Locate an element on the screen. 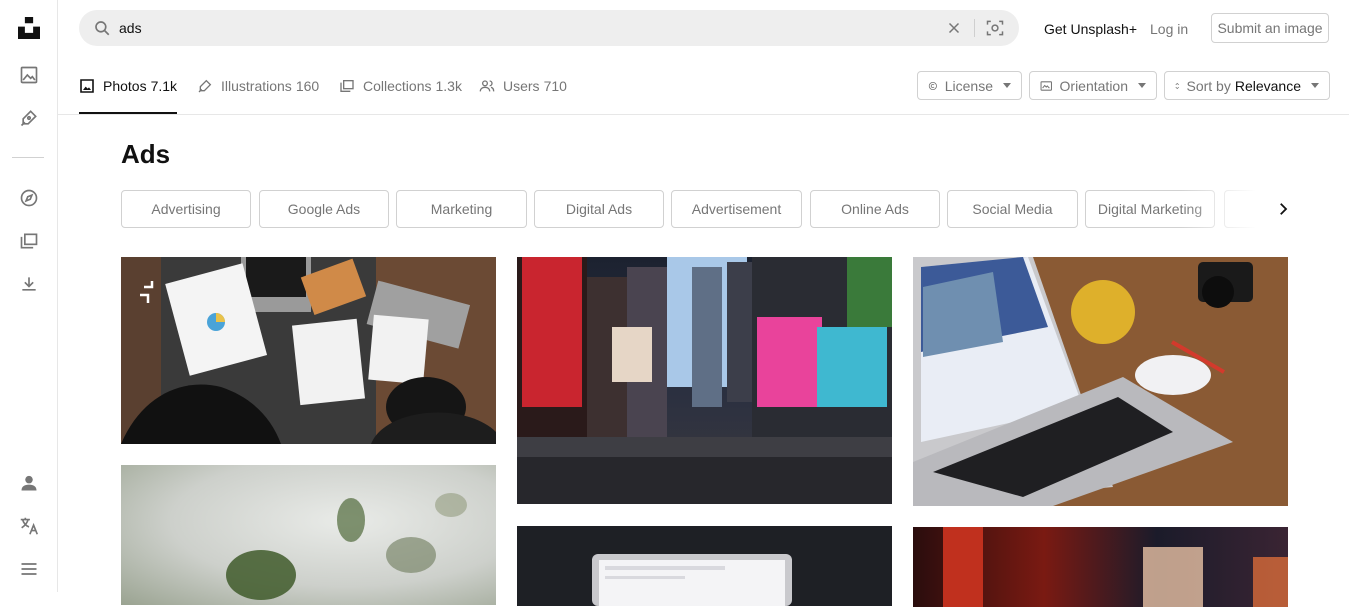 The height and width of the screenshot is (607, 1349). illustration-pen-icon is located at coordinates (29, 118).